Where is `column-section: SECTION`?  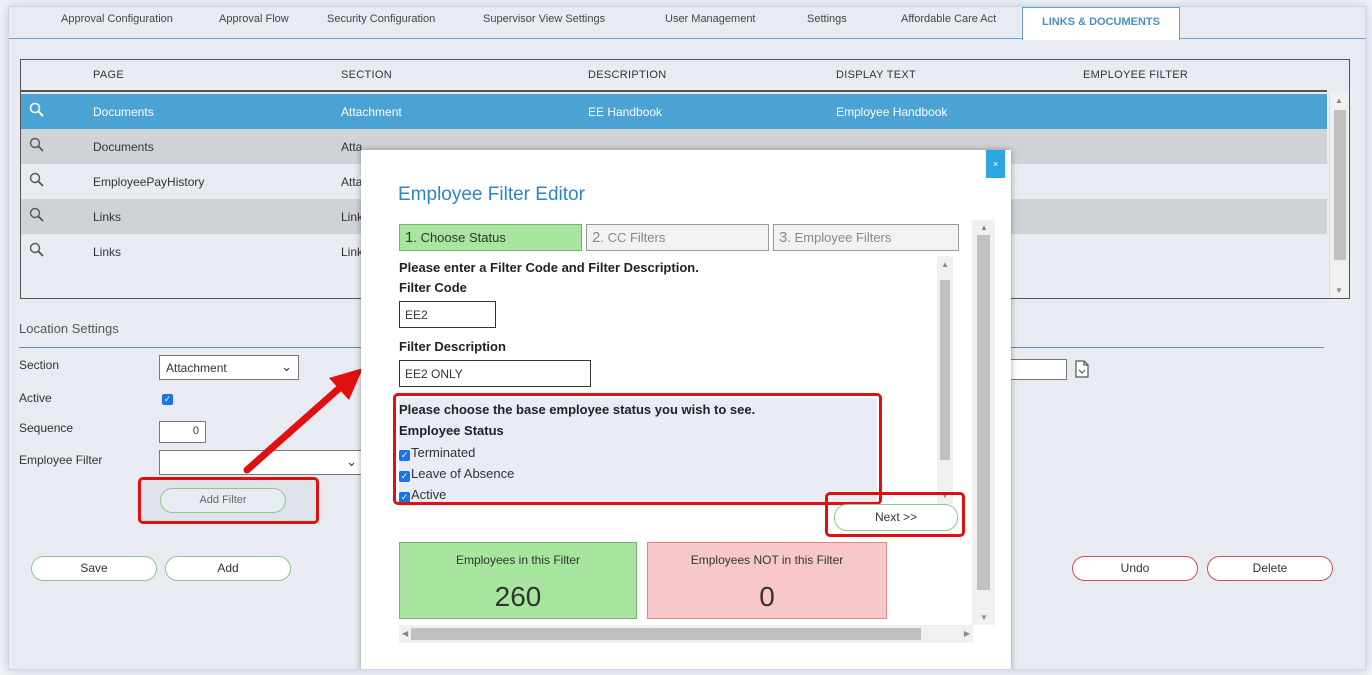
column-section: SECTION is located at coordinates (366, 75).